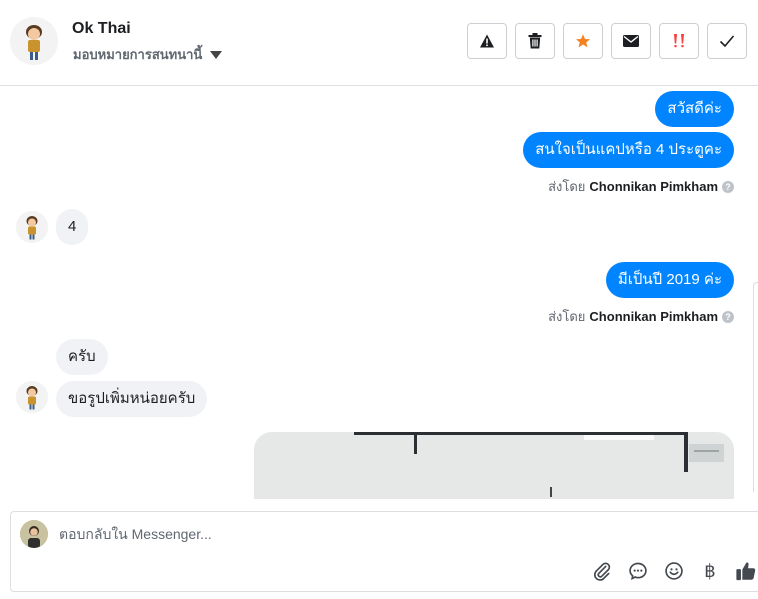 Image resolution: width=758 pixels, height=599 pixels. I want to click on emoji-button, so click(674, 571).